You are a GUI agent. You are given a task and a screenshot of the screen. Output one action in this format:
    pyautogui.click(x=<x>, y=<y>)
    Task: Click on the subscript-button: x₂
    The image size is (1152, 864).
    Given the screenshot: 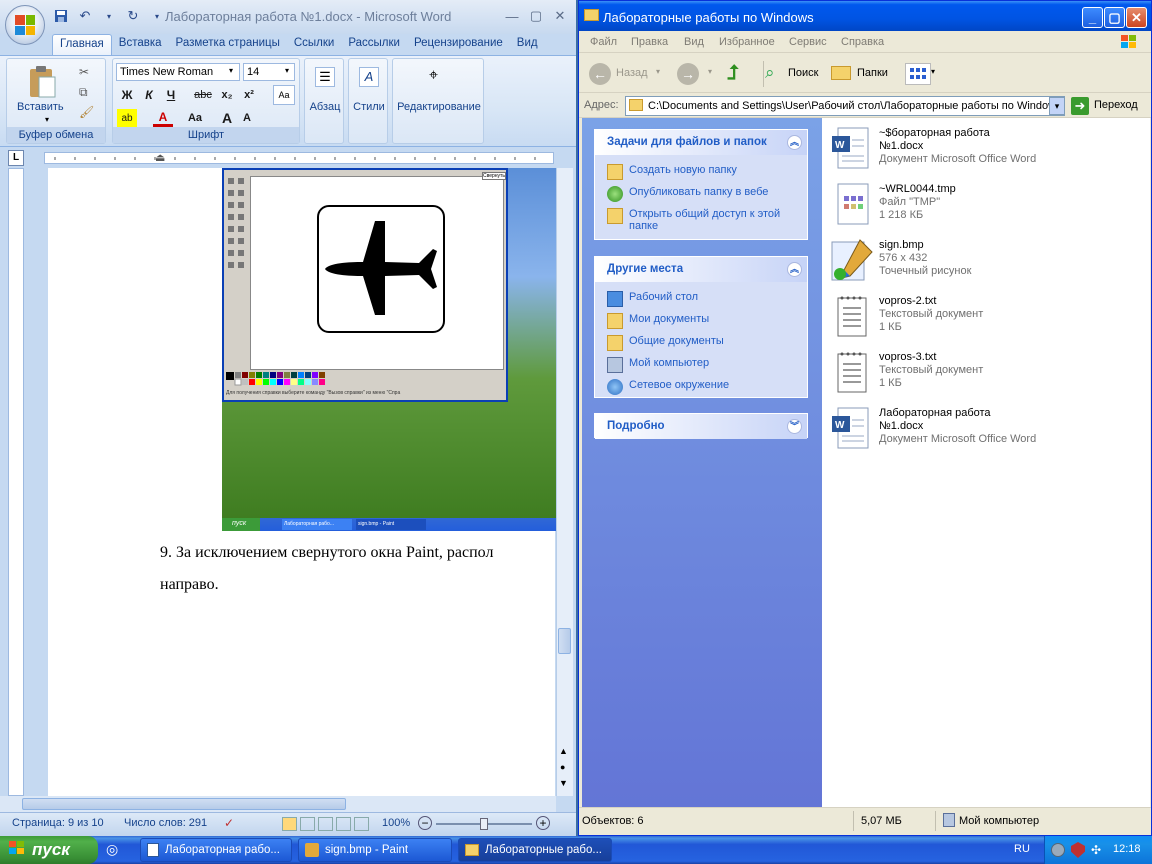 What is the action you would take?
    pyautogui.click(x=227, y=95)
    